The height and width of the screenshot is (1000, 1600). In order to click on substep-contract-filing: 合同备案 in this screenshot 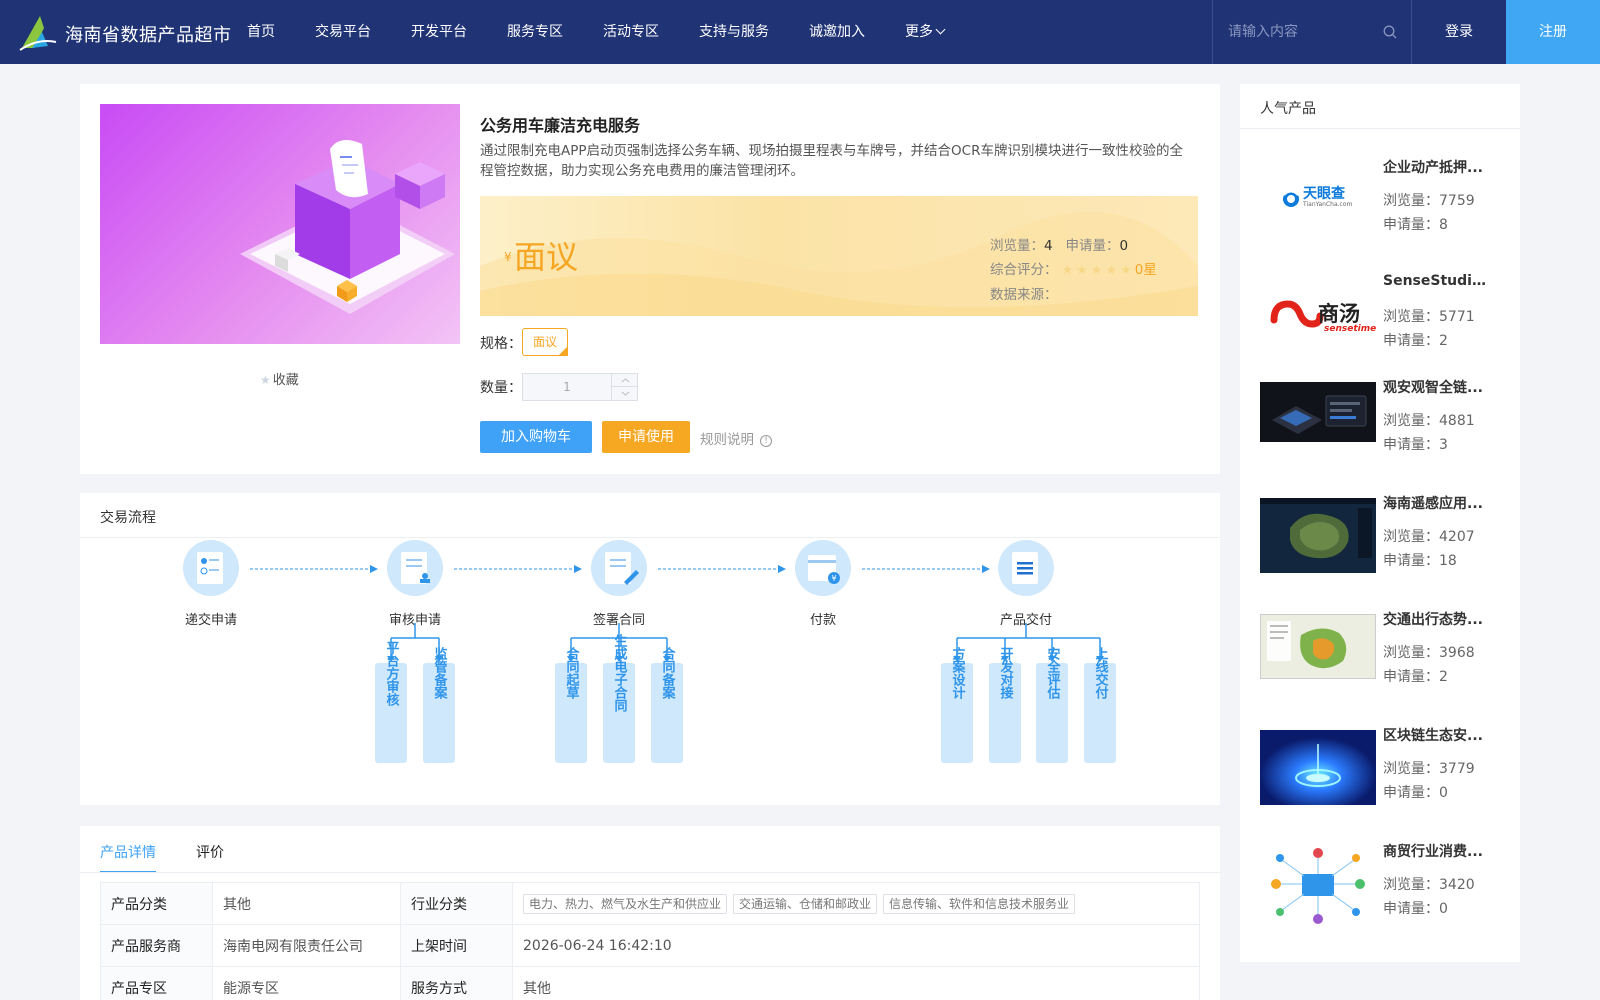, I will do `click(667, 673)`.